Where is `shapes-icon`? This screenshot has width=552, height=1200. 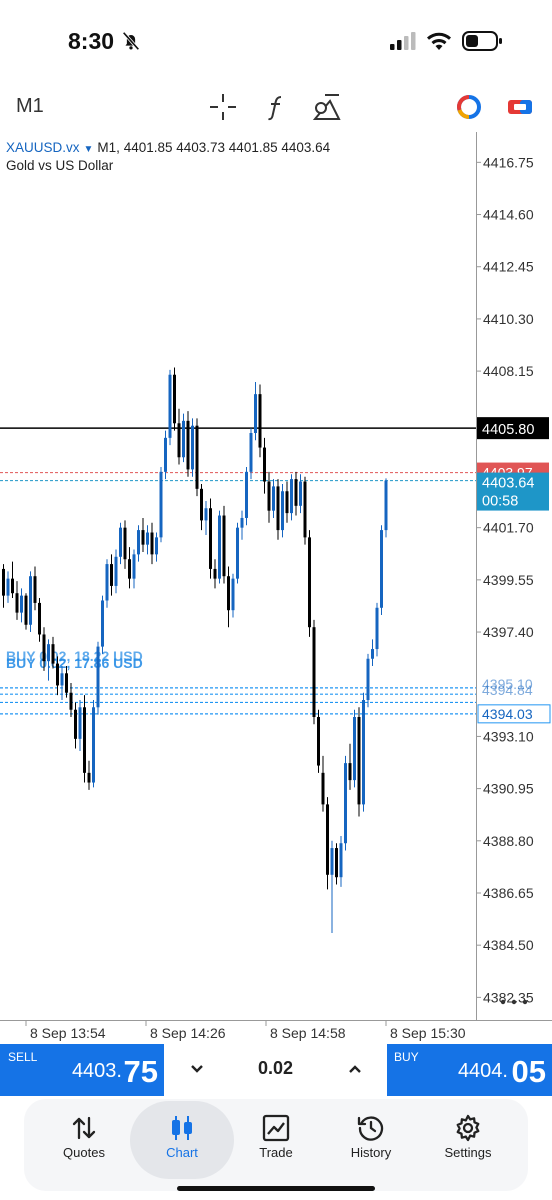
shapes-icon is located at coordinates (326, 107).